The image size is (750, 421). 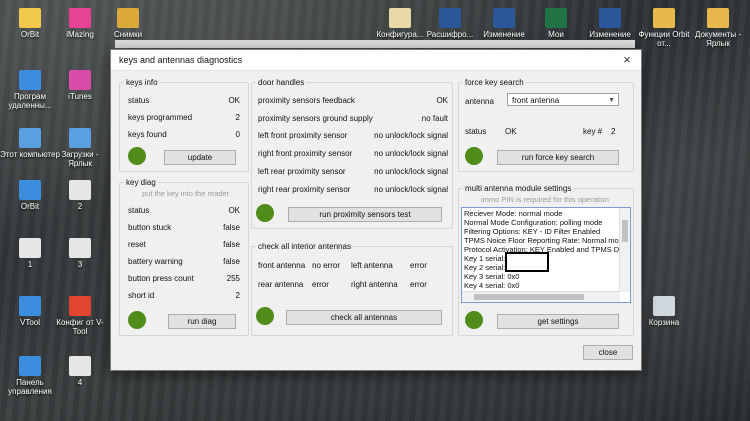 I want to click on multi-antenna-title: multi antenna module settings, so click(x=518, y=188).